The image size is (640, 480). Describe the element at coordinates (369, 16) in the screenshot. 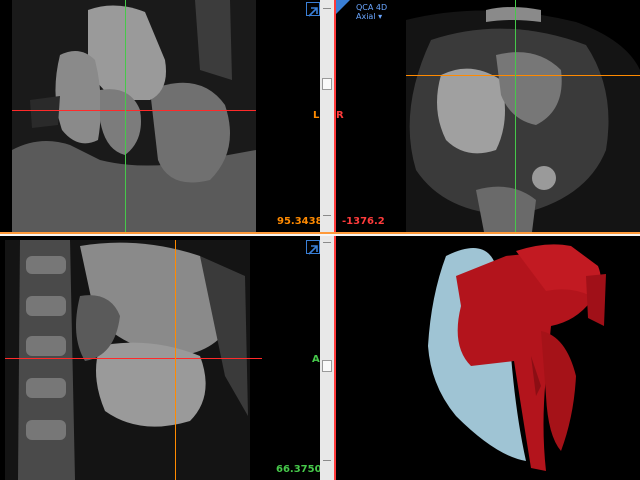

I see `plane-selector: Axial ▾` at that location.